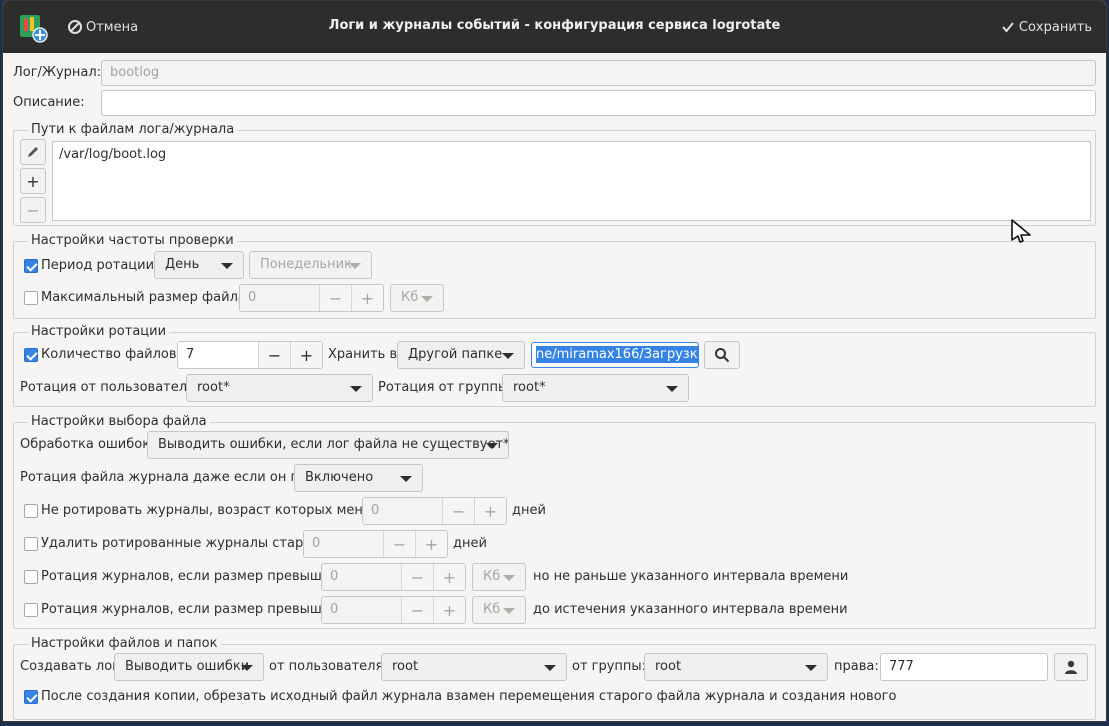 The width and height of the screenshot is (1109, 726). What do you see at coordinates (499, 577) in the screenshot?
I see `min-size-unit-select: Кб` at bounding box center [499, 577].